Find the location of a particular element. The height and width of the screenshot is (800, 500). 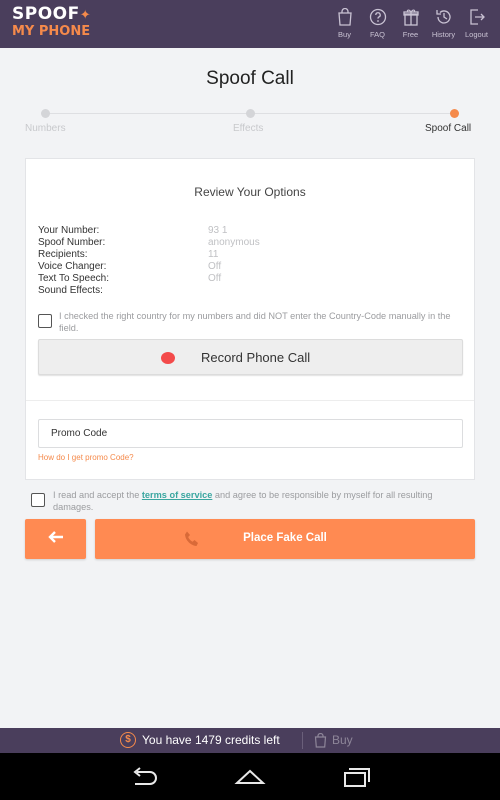

back-nav-icon is located at coordinates (144, 779).